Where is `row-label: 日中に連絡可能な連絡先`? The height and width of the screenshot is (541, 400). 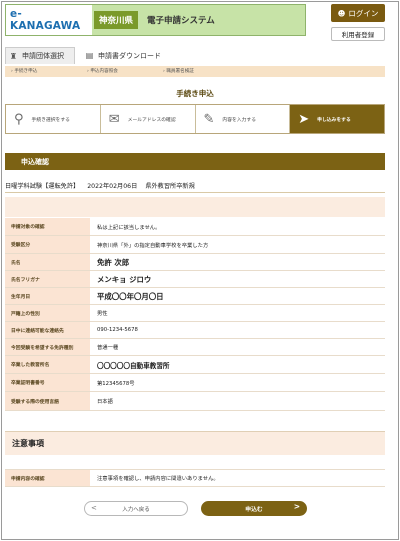
row-label: 日中に連絡可能な連絡先 is located at coordinates (47, 330).